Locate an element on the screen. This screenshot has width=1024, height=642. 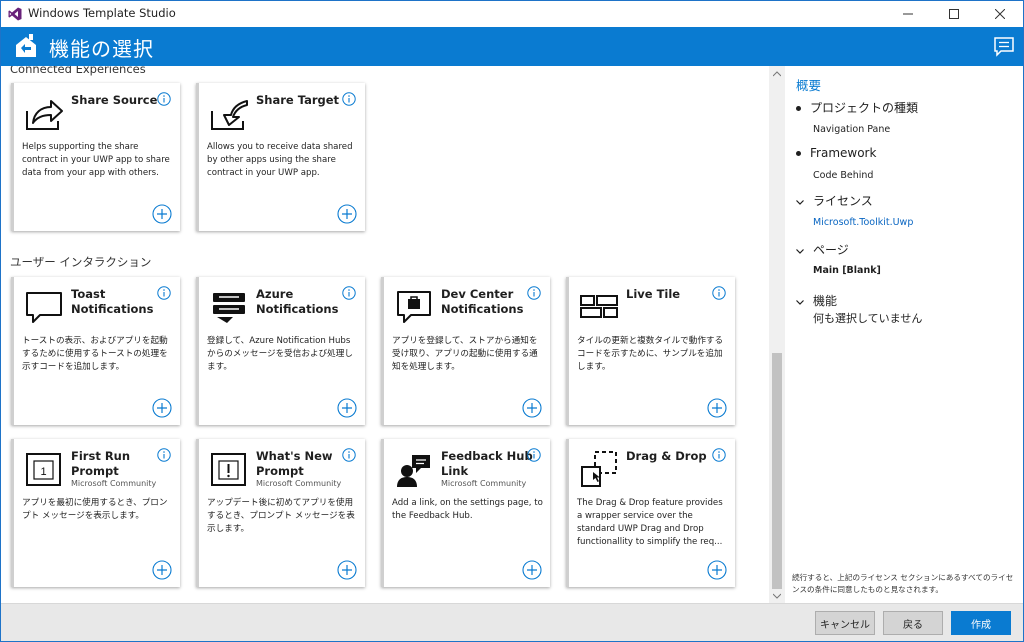
title-bar: Windows Template Studio is located at coordinates (512, 14).